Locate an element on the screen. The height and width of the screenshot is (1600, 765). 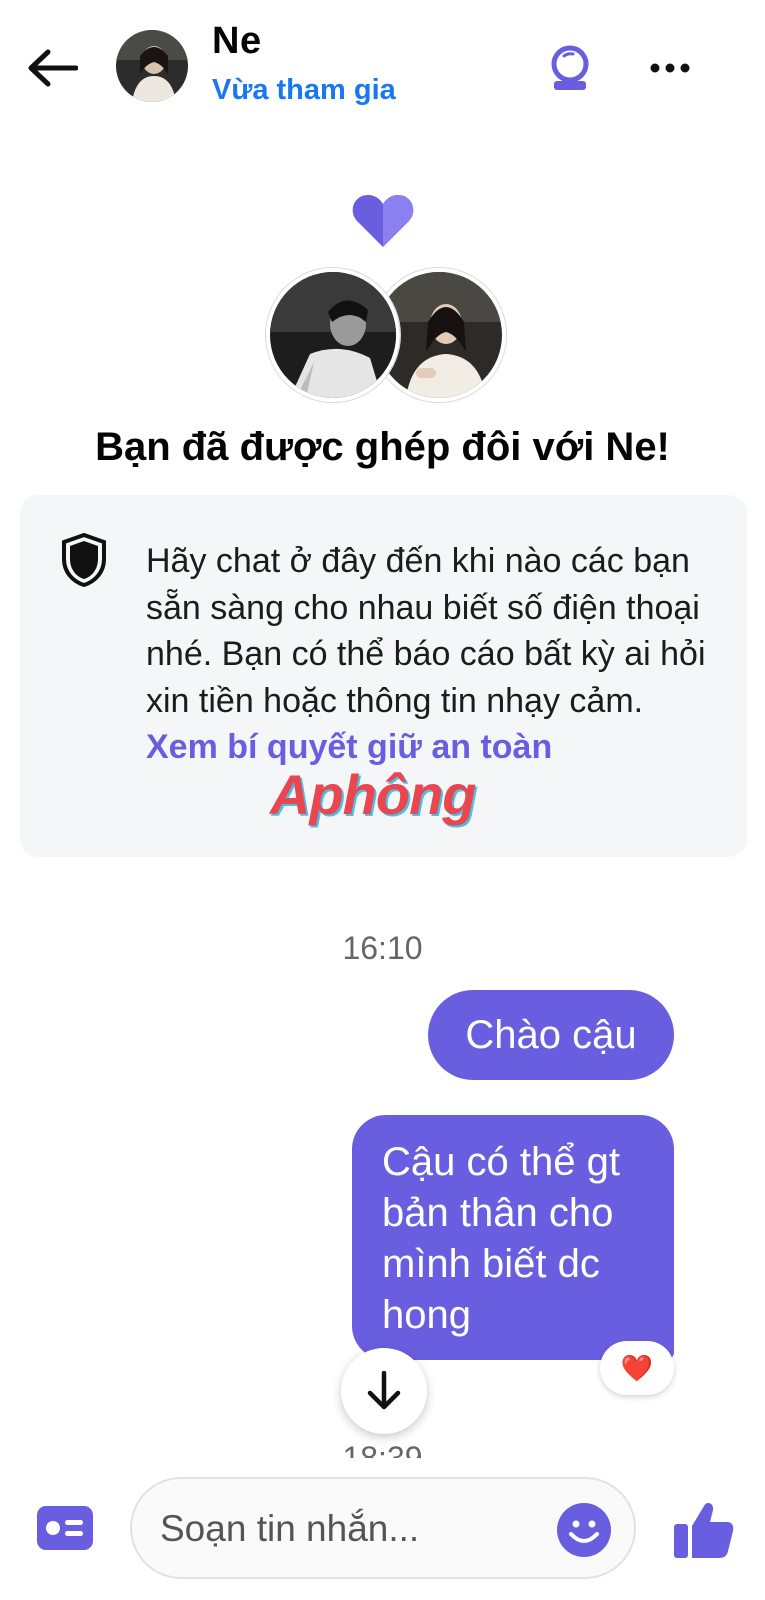
profile-card-icon is located at coordinates (65, 1528).